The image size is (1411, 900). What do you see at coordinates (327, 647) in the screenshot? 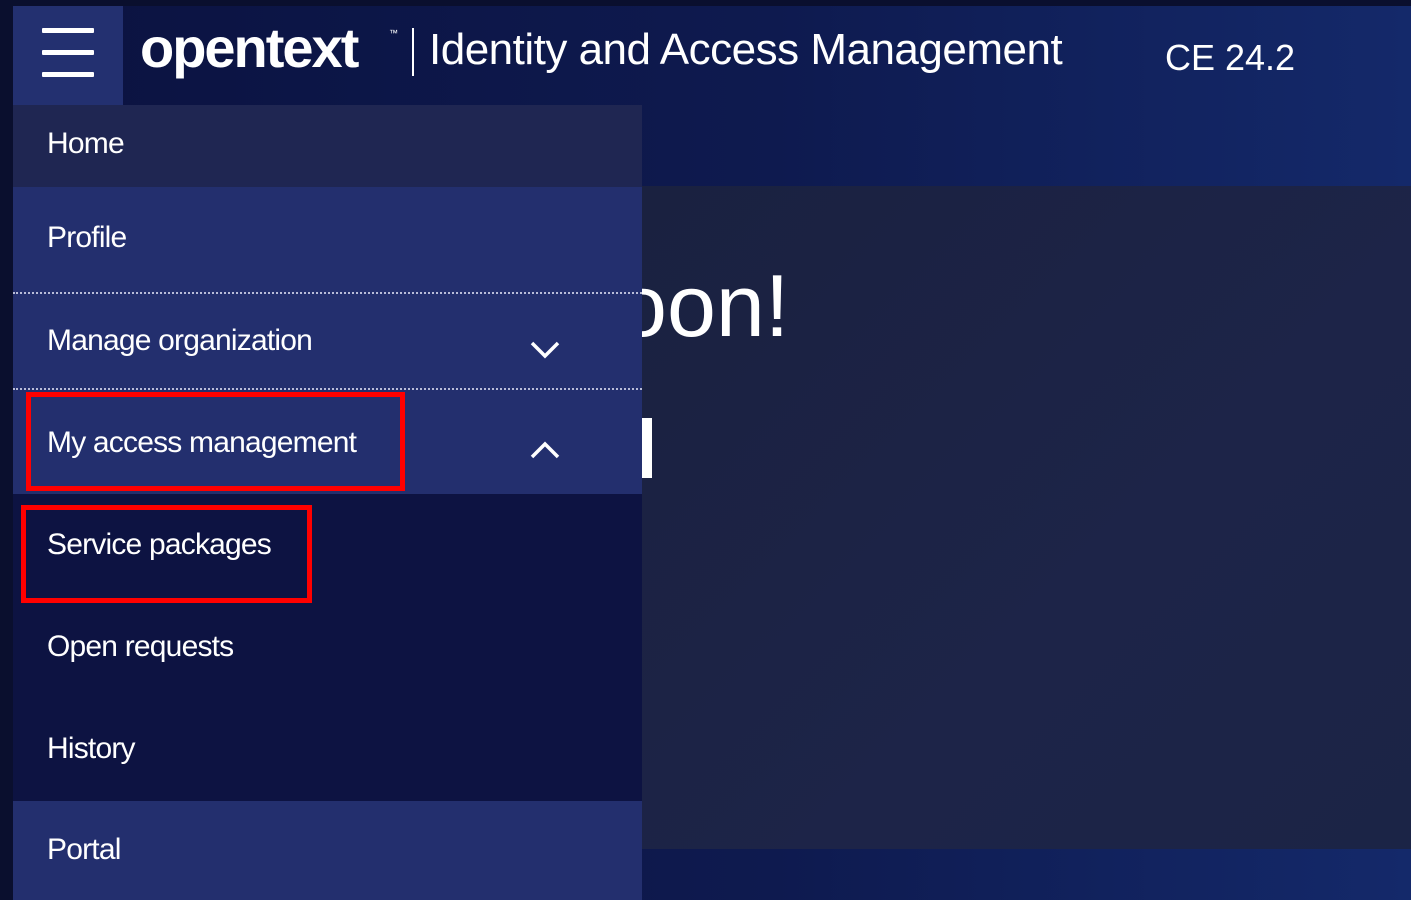
I see `sidebar-subitem-open-requests: Open requests` at bounding box center [327, 647].